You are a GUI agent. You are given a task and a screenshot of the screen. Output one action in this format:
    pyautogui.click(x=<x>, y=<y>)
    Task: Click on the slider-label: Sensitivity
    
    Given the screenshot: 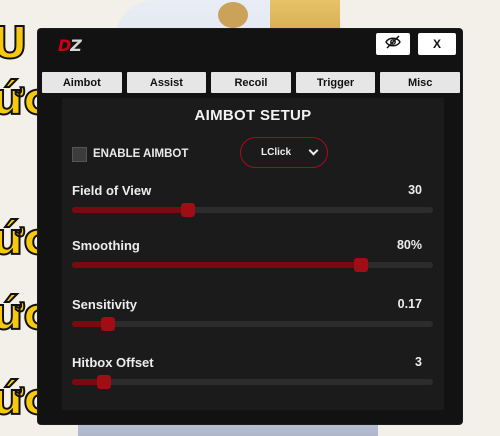 What is the action you would take?
    pyautogui.click(x=105, y=304)
    